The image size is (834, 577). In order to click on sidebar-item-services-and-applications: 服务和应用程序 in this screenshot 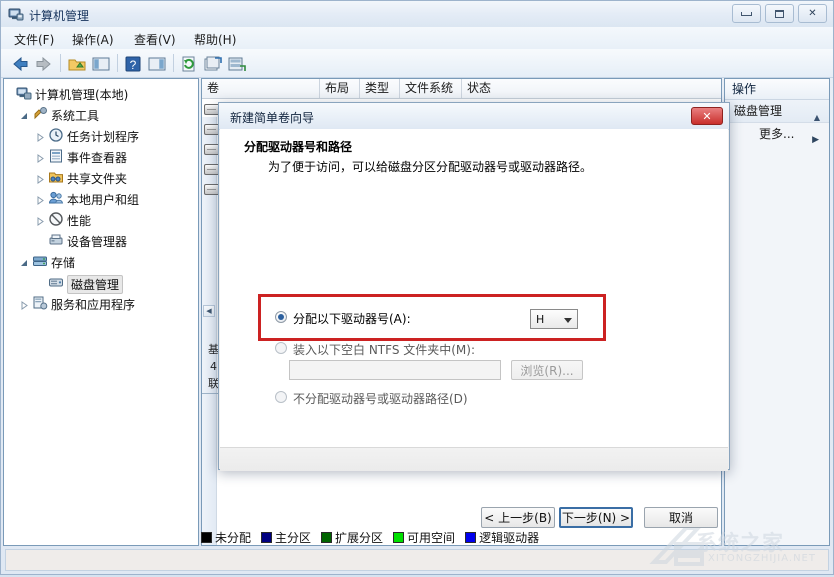, I will do `click(102, 303)`.